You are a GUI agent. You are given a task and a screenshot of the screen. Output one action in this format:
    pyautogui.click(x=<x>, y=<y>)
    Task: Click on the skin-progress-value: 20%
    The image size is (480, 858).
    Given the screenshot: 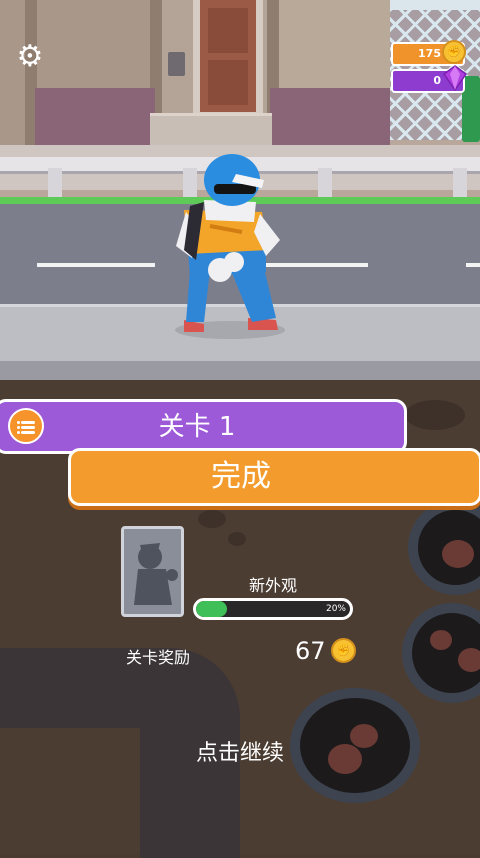 What is the action you would take?
    pyautogui.click(x=335, y=609)
    